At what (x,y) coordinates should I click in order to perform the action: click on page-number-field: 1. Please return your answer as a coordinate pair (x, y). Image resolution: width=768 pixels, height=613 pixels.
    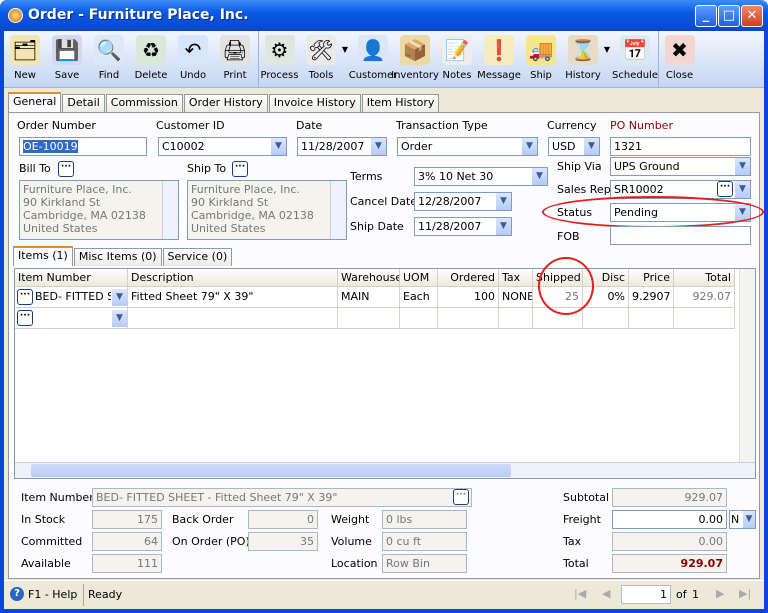
    Looking at the image, I should click on (646, 594).